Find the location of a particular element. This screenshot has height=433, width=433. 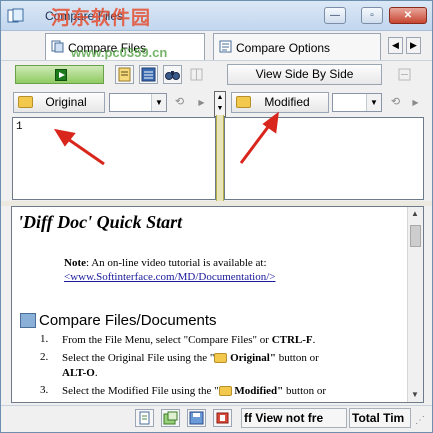

status-total-time: Total Tim is located at coordinates (380, 418).